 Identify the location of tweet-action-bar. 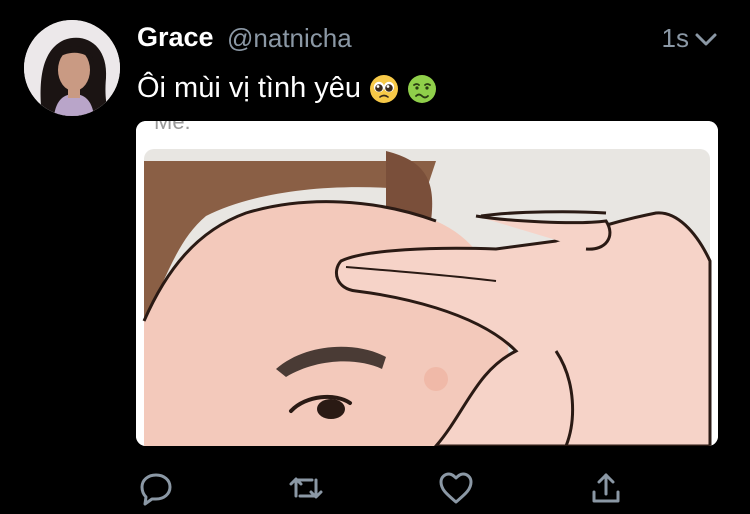
(388, 488).